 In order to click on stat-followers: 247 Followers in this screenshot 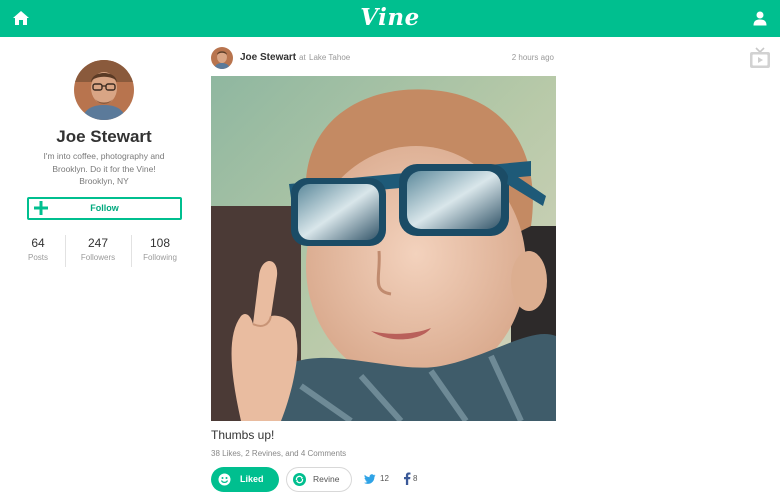, I will do `click(98, 248)`.